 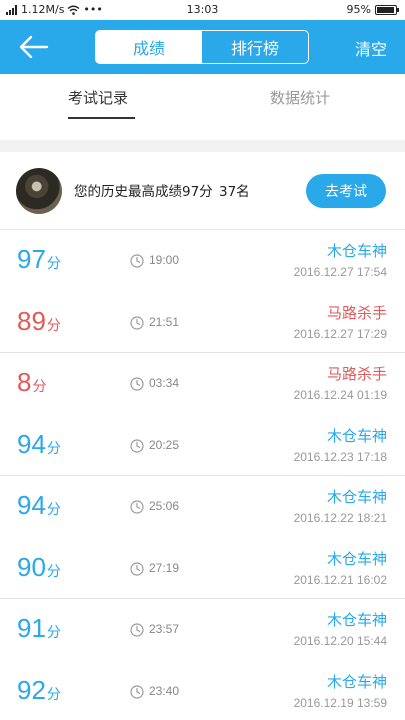 What do you see at coordinates (31, 628) in the screenshot?
I see `score-value: 91` at bounding box center [31, 628].